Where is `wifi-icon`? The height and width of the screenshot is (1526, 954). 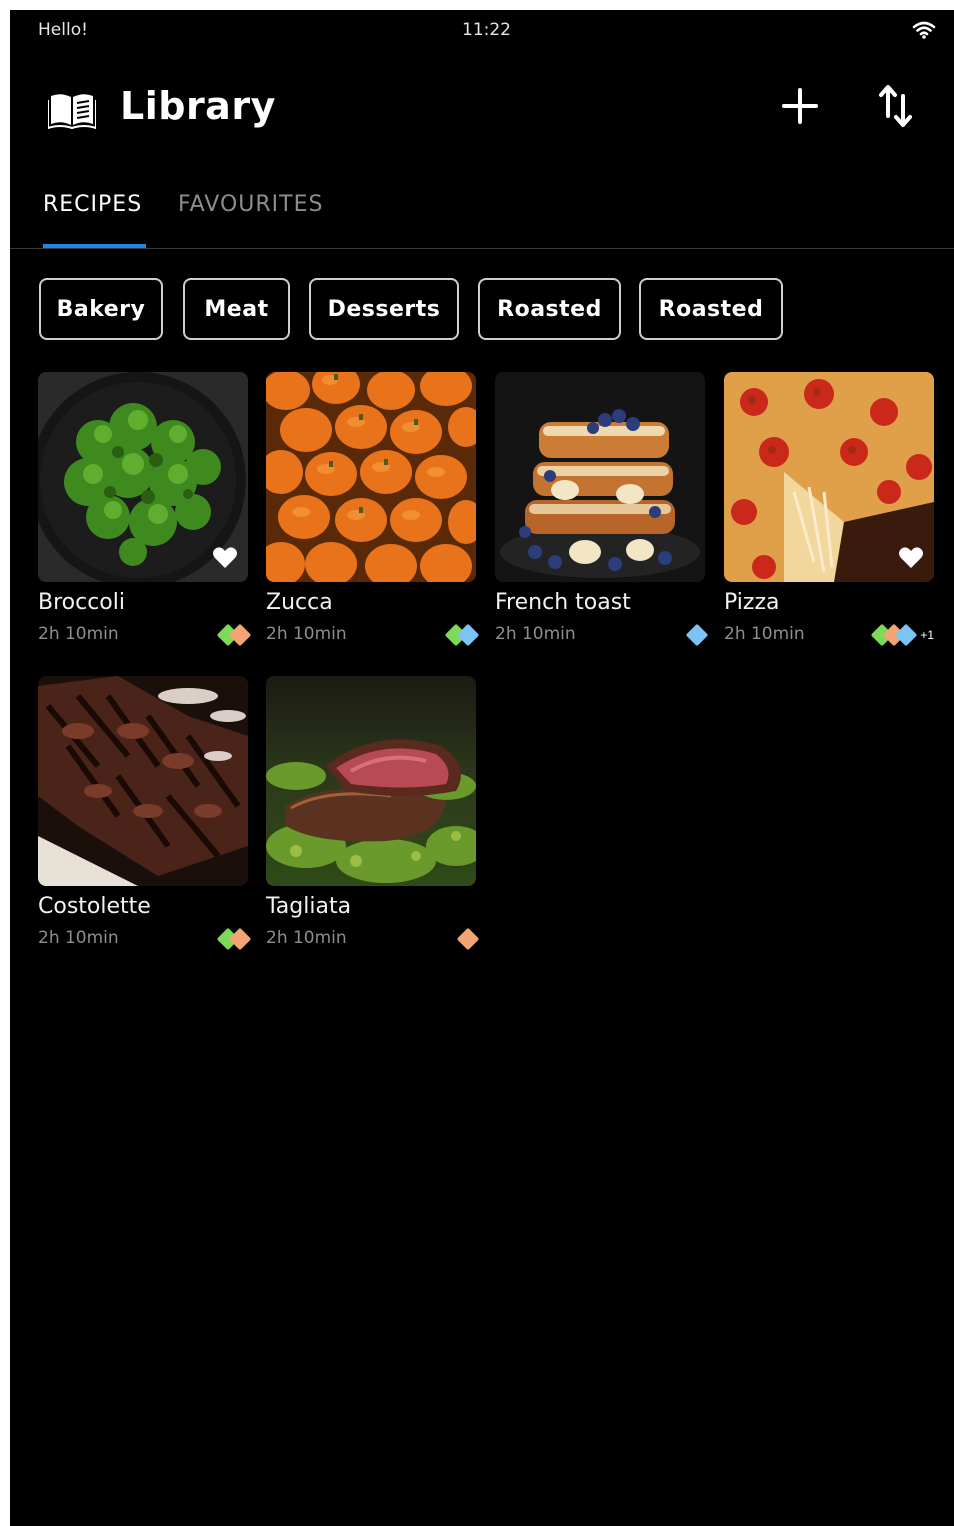
wifi-icon is located at coordinates (924, 30).